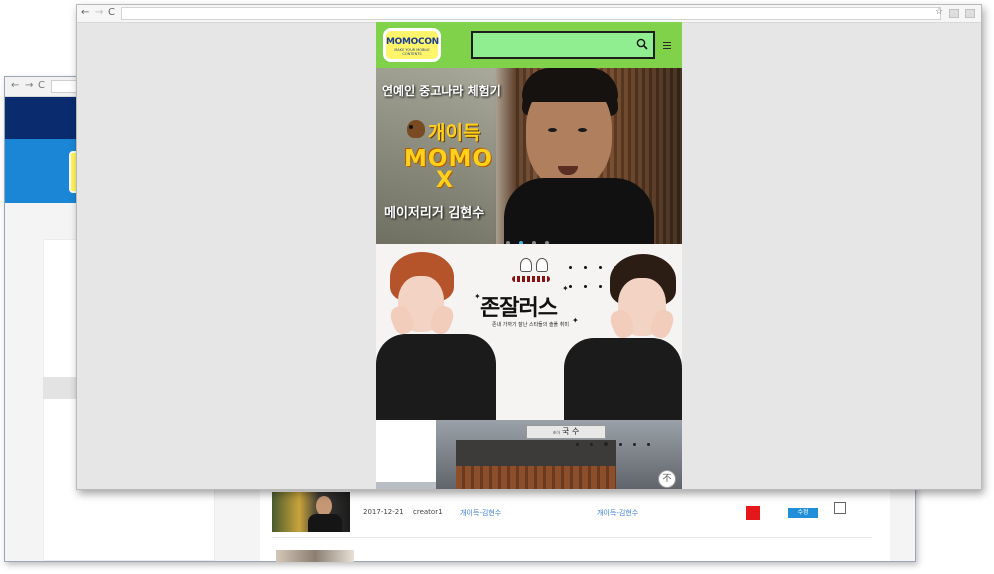  What do you see at coordinates (803, 513) in the screenshot?
I see `row-edit-button: 수정` at bounding box center [803, 513].